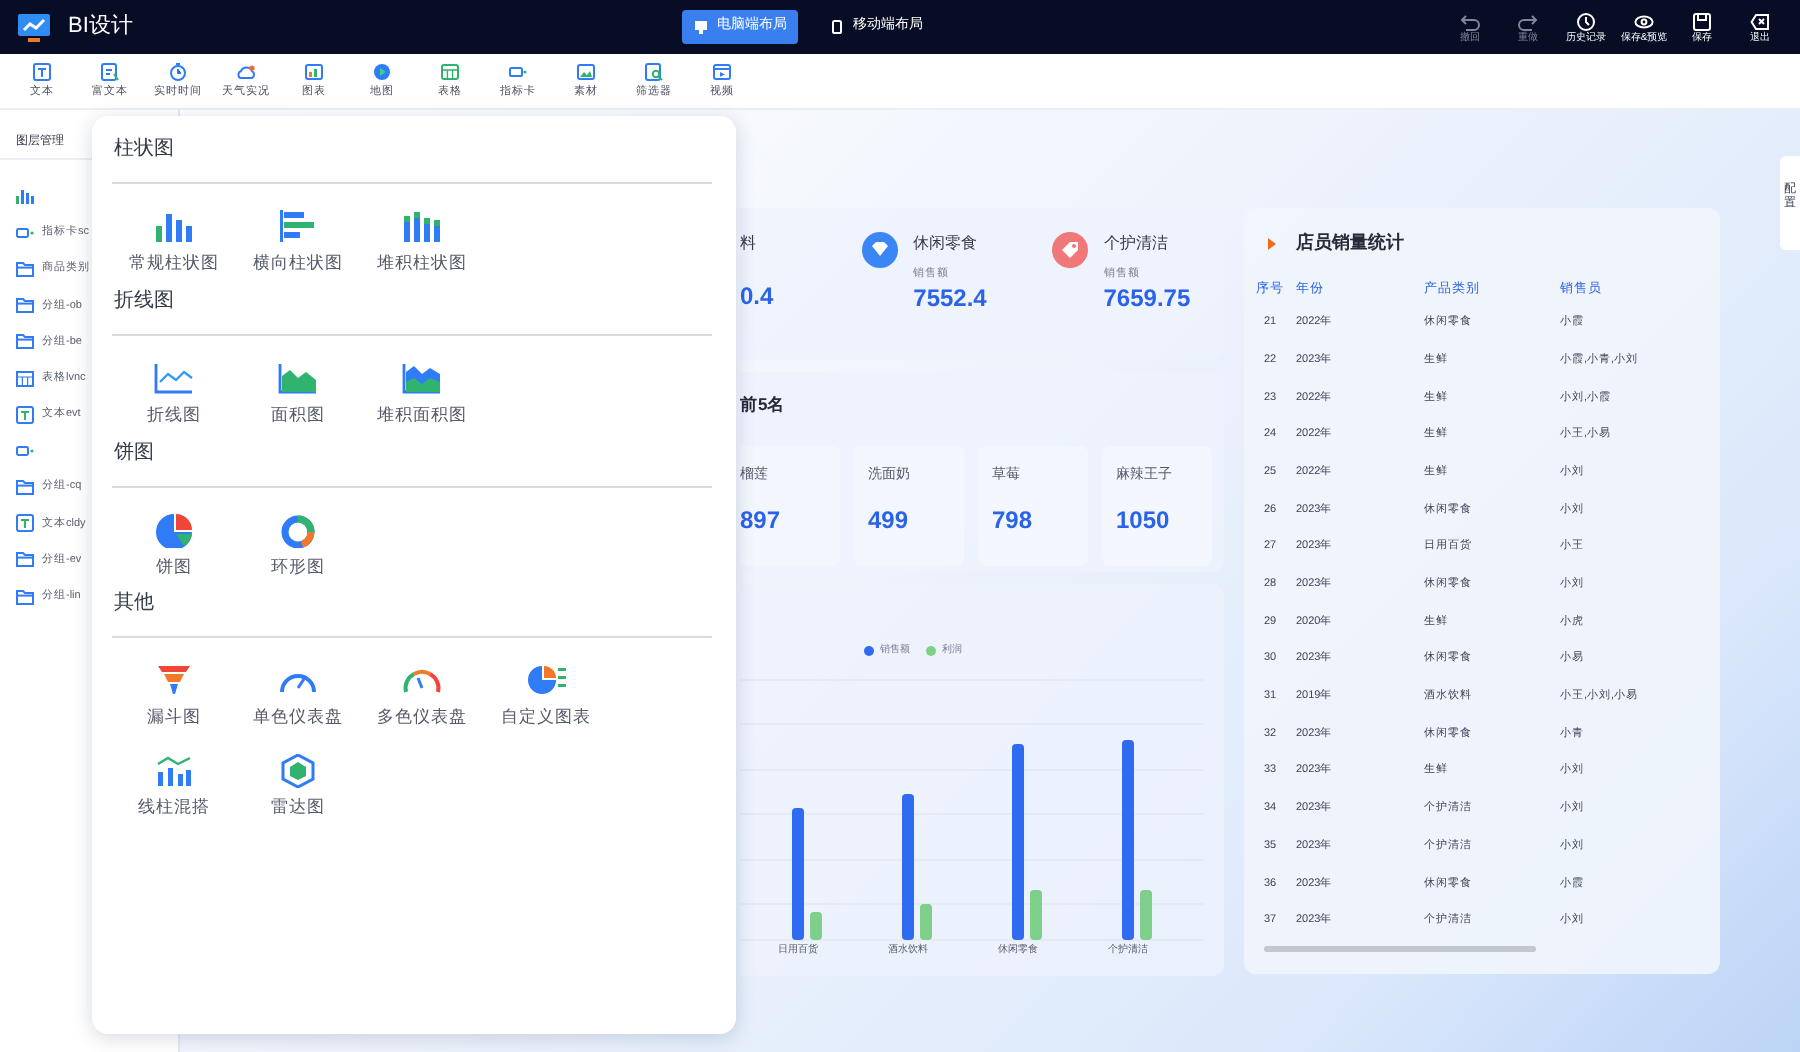  I want to click on clock-icon, so click(1586, 21).